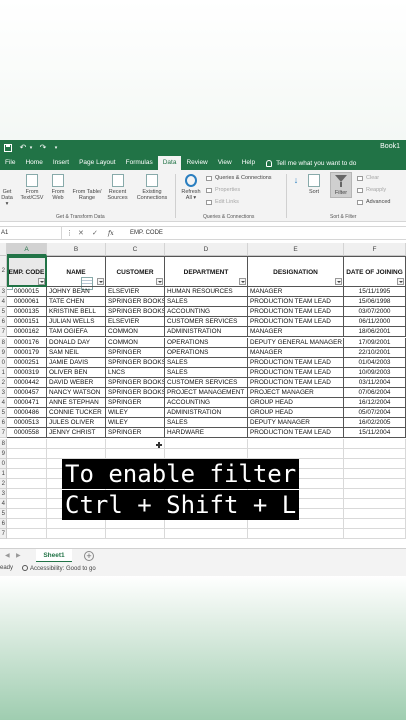 The width and height of the screenshot is (406, 720). I want to click on table-cell: 0000457, so click(27, 393).